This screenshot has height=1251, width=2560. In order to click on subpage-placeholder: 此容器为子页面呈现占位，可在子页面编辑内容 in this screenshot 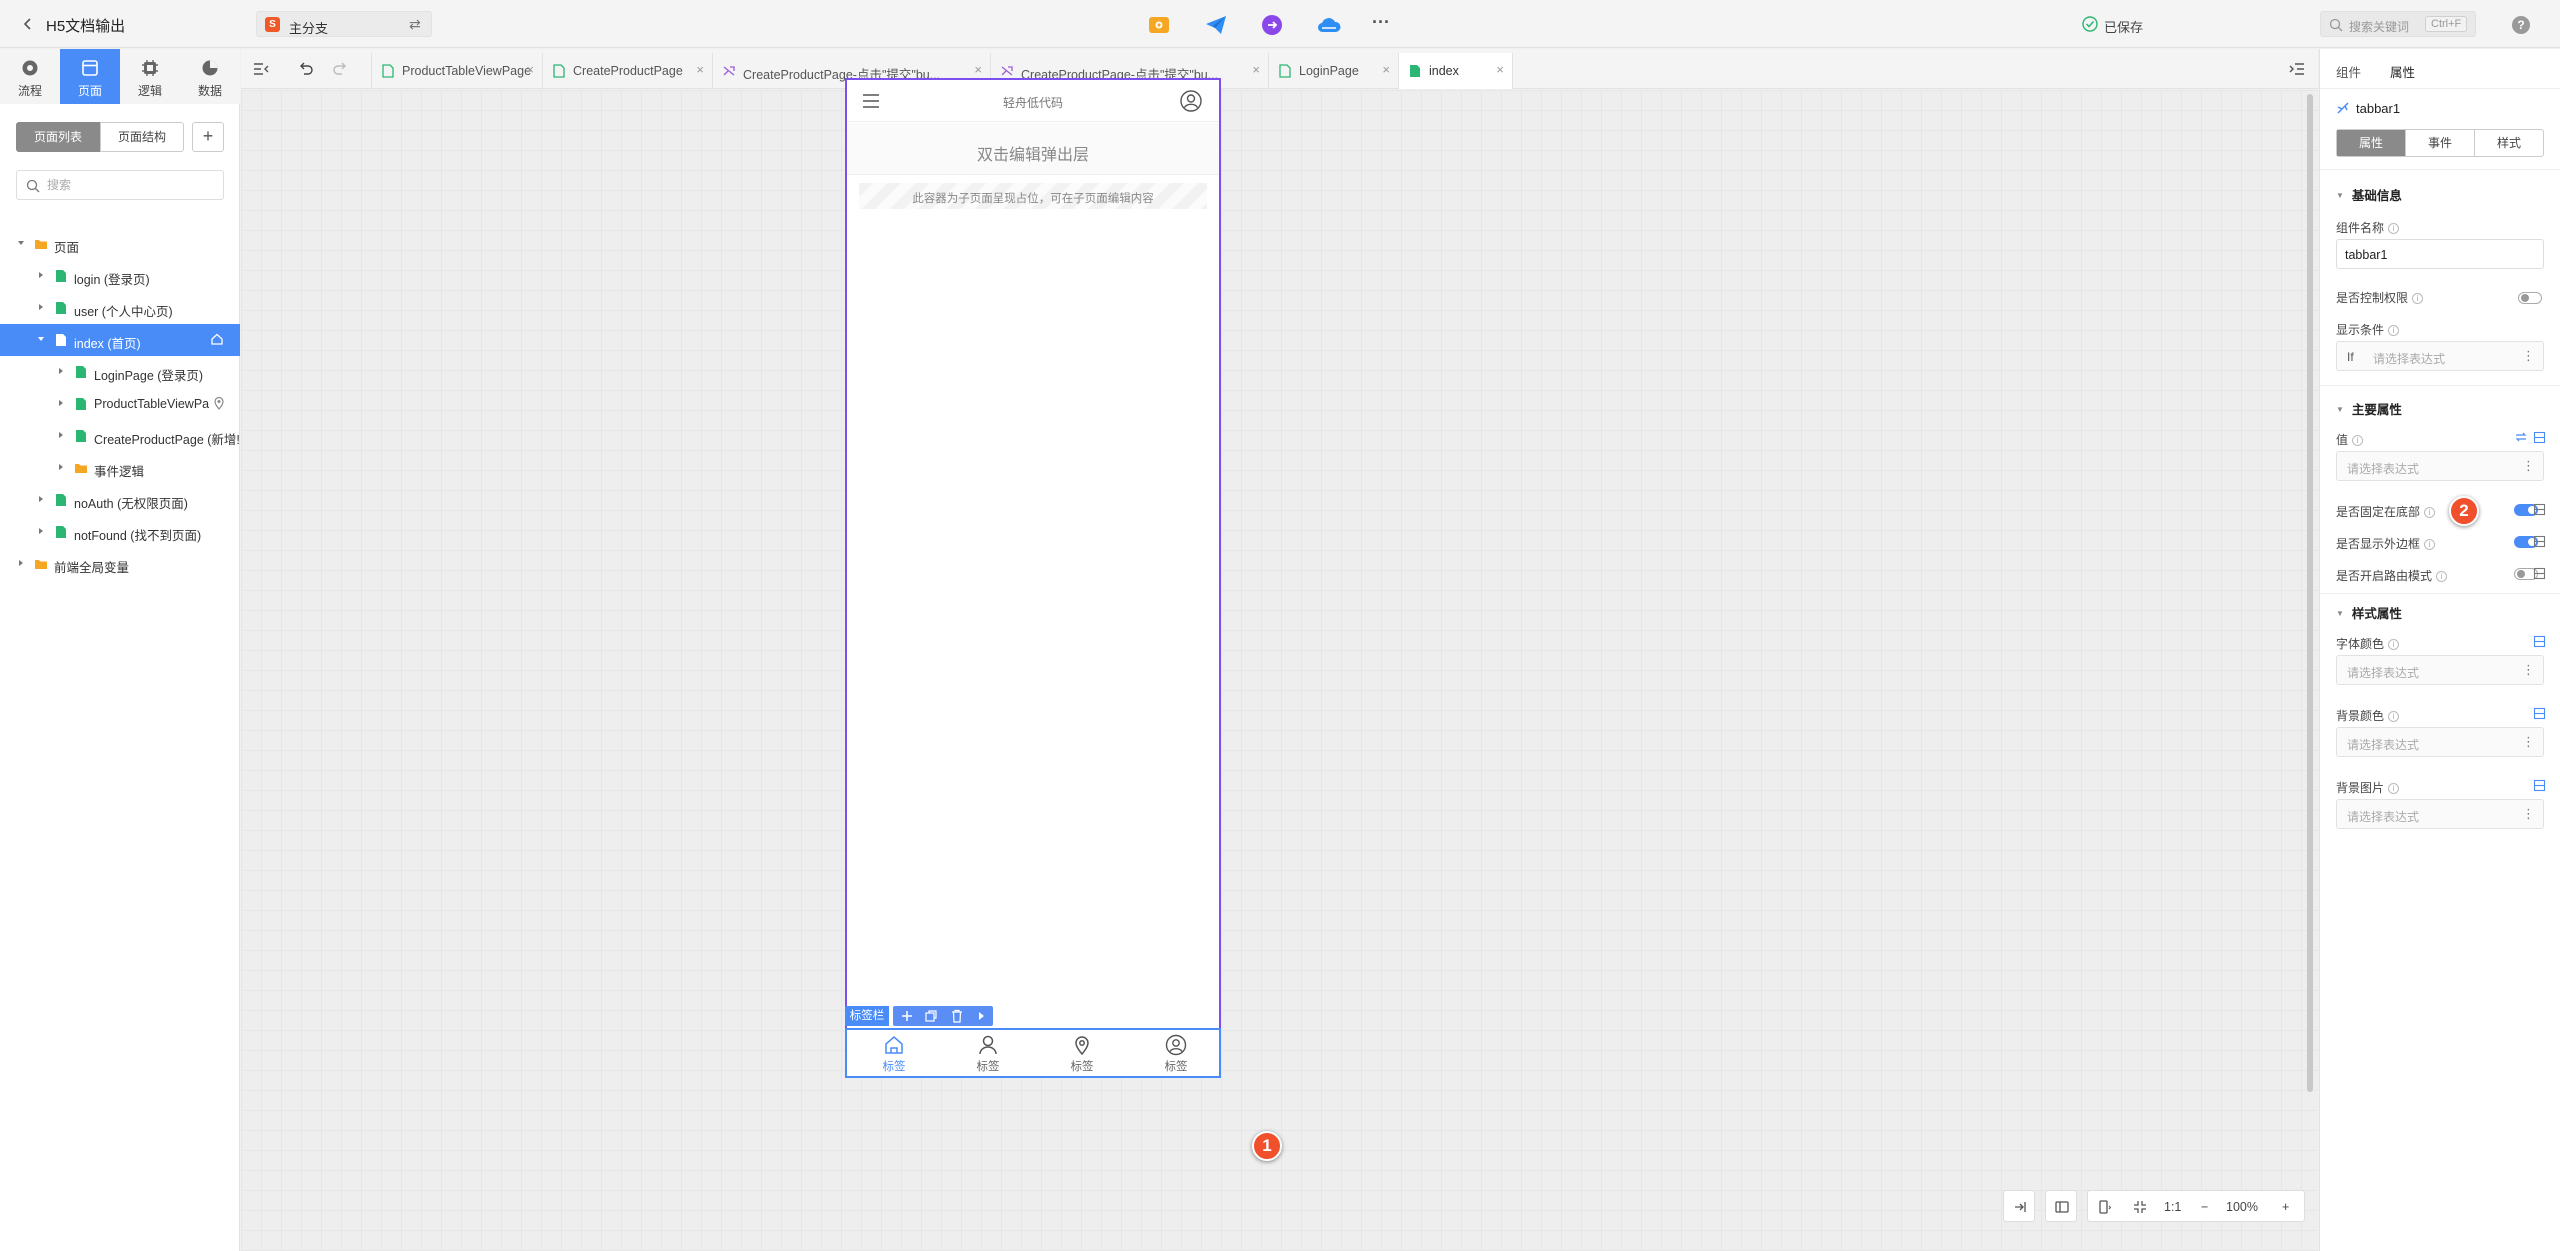, I will do `click(1033, 196)`.